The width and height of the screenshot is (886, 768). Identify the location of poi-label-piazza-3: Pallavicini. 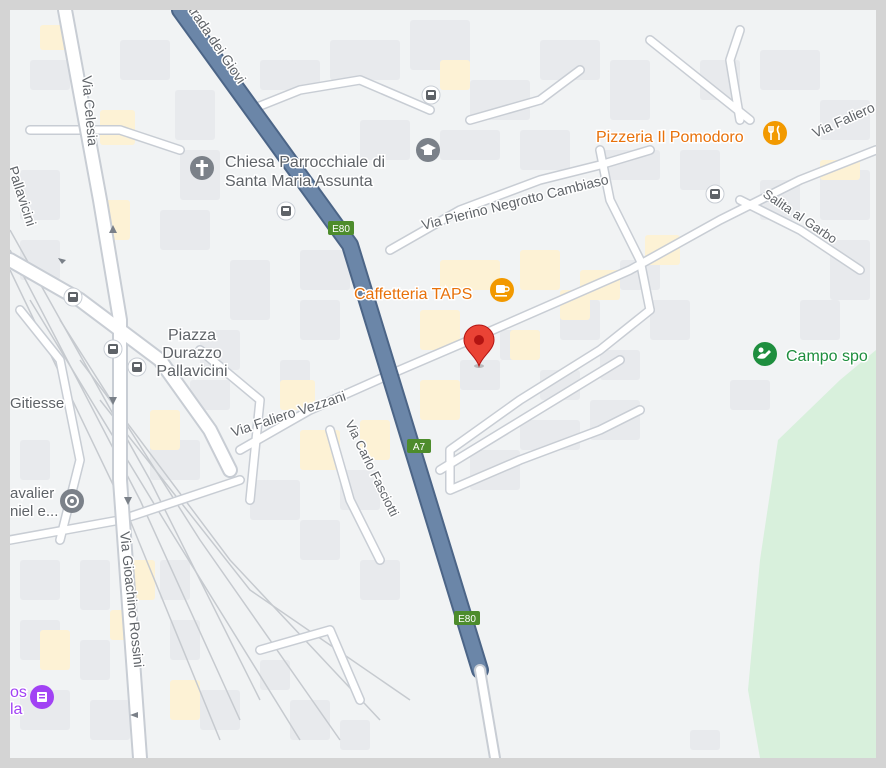
(191, 371).